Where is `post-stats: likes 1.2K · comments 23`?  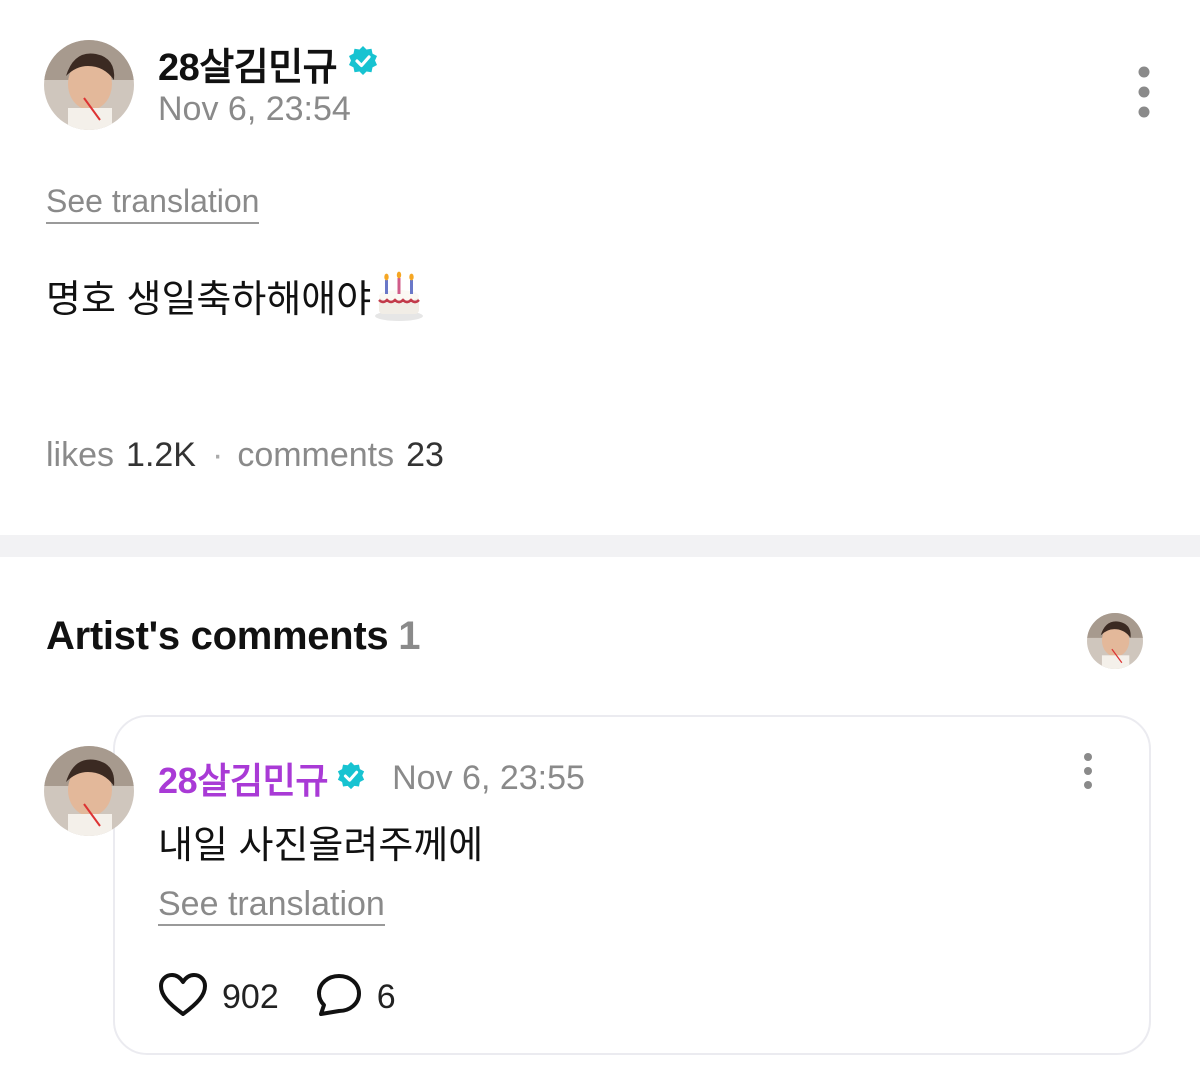
post-stats: likes 1.2K · comments 23 is located at coordinates (245, 455).